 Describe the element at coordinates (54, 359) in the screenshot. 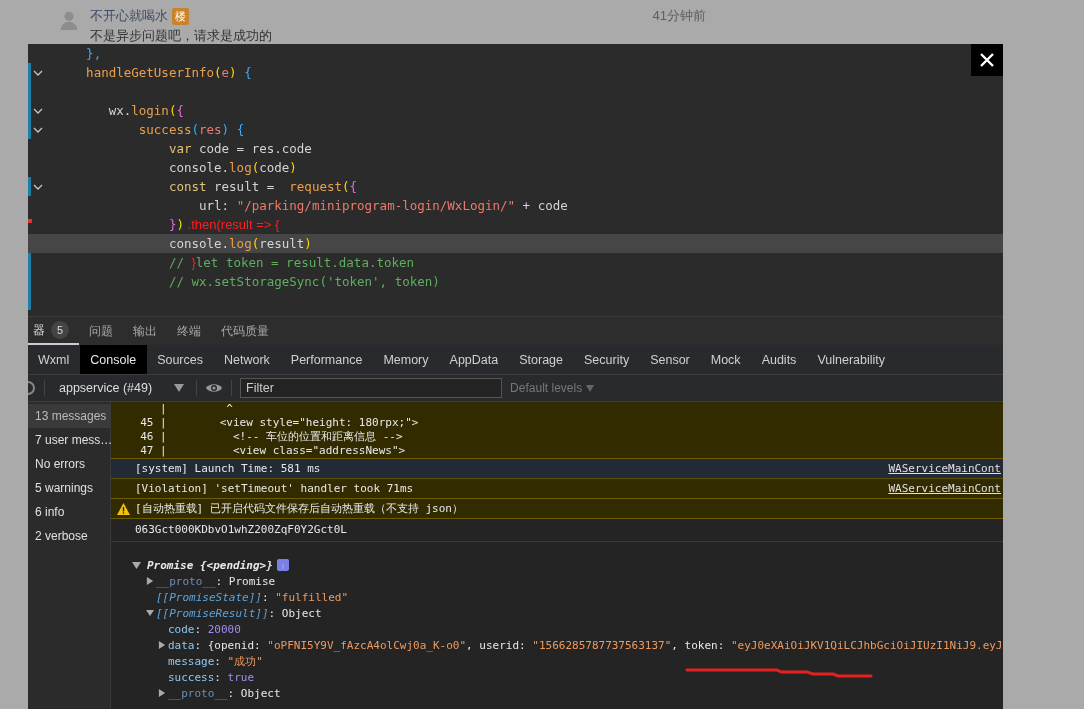

I see `devtools-tab: Wxml` at that location.